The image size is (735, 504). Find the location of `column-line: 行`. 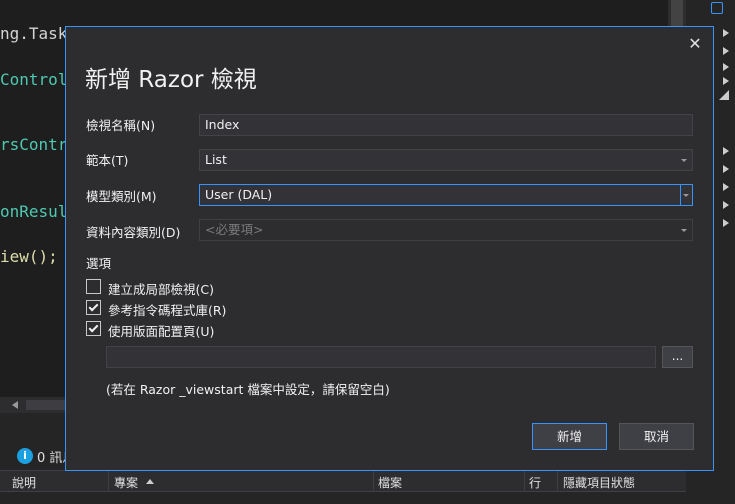

column-line: 行 is located at coordinates (535, 482).